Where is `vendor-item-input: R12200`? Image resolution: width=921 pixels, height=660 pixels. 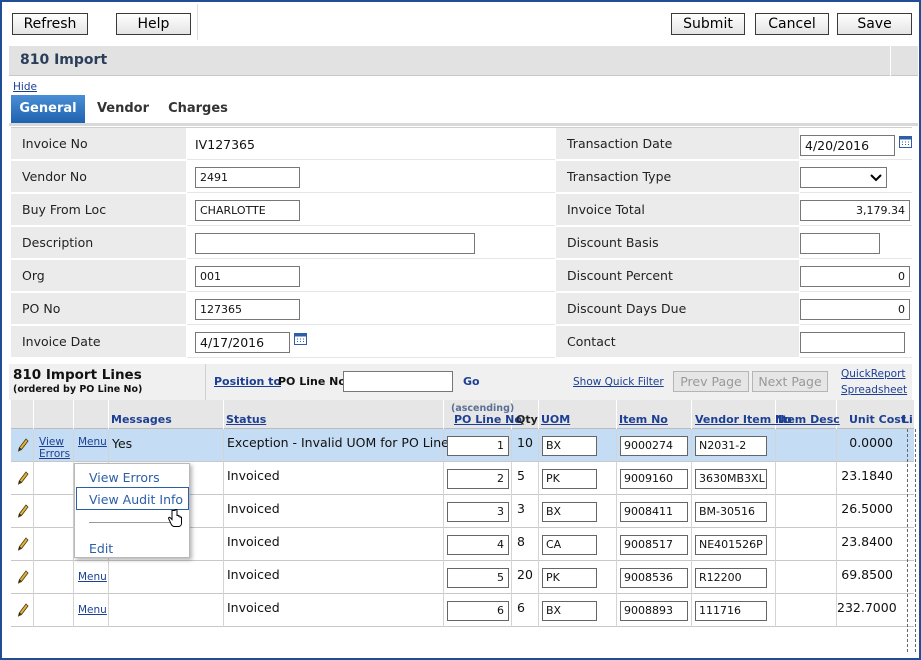
vendor-item-input: R12200 is located at coordinates (731, 578).